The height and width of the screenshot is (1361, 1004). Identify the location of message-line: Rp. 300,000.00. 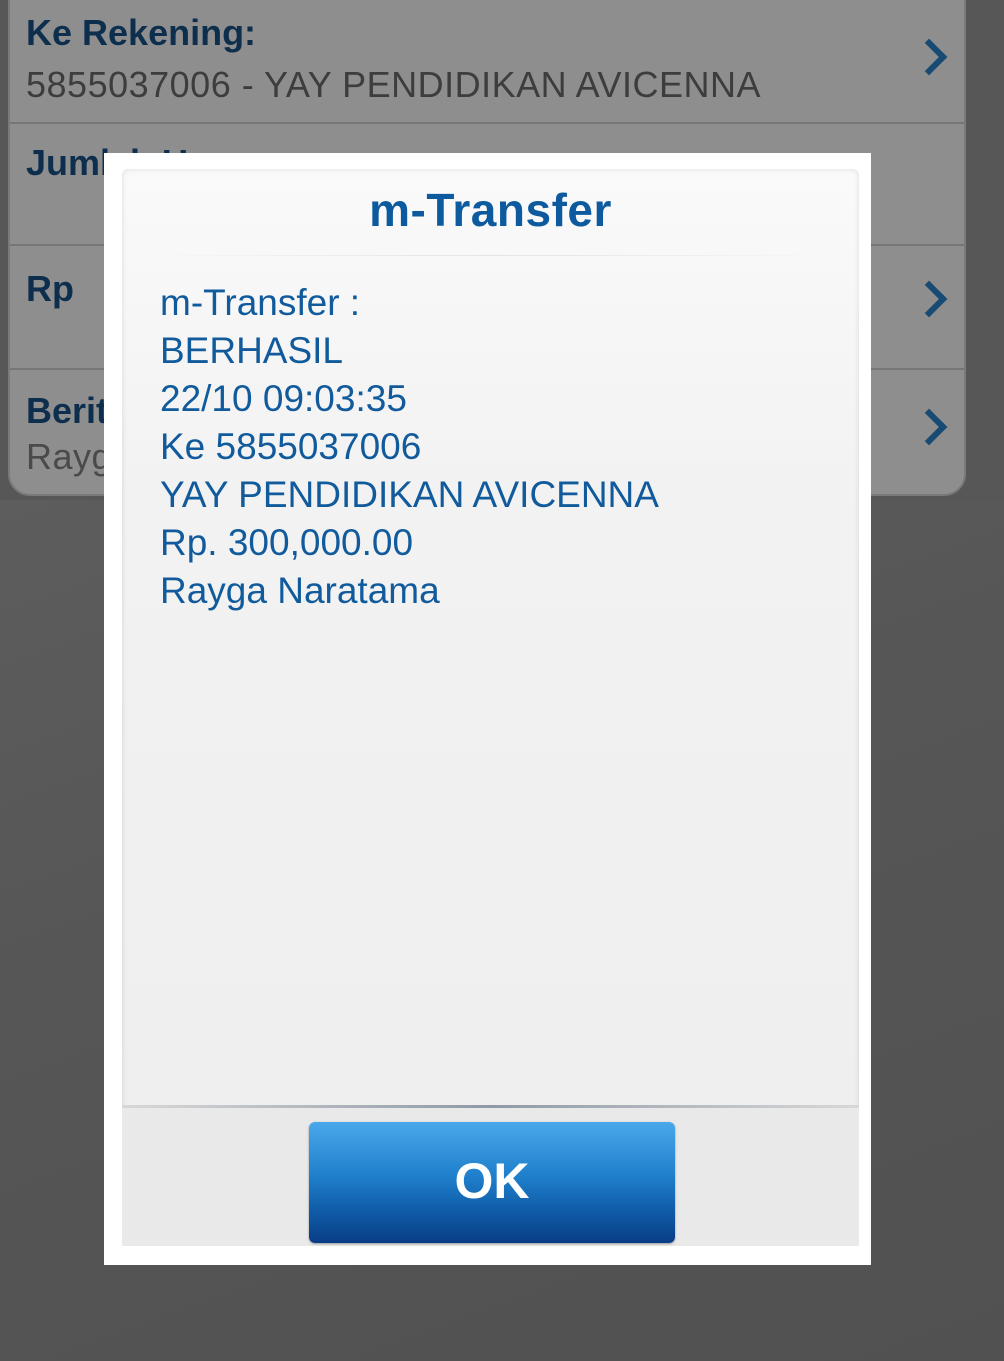
(287, 542).